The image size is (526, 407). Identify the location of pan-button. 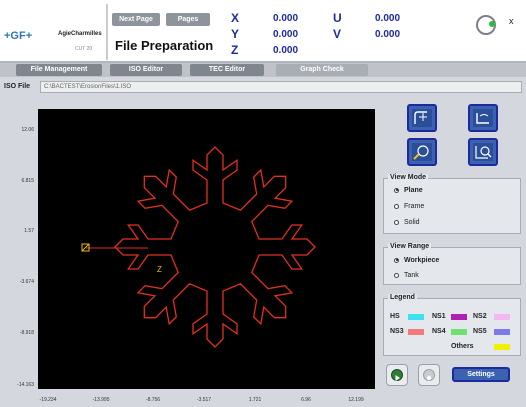
(422, 152).